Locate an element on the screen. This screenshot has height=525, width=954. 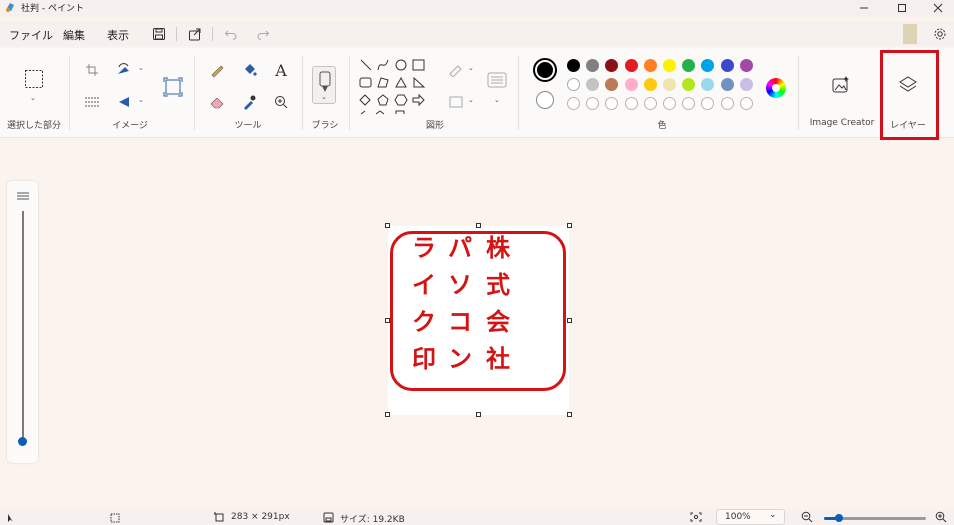
shape-fill-button is located at coordinates (456, 102).